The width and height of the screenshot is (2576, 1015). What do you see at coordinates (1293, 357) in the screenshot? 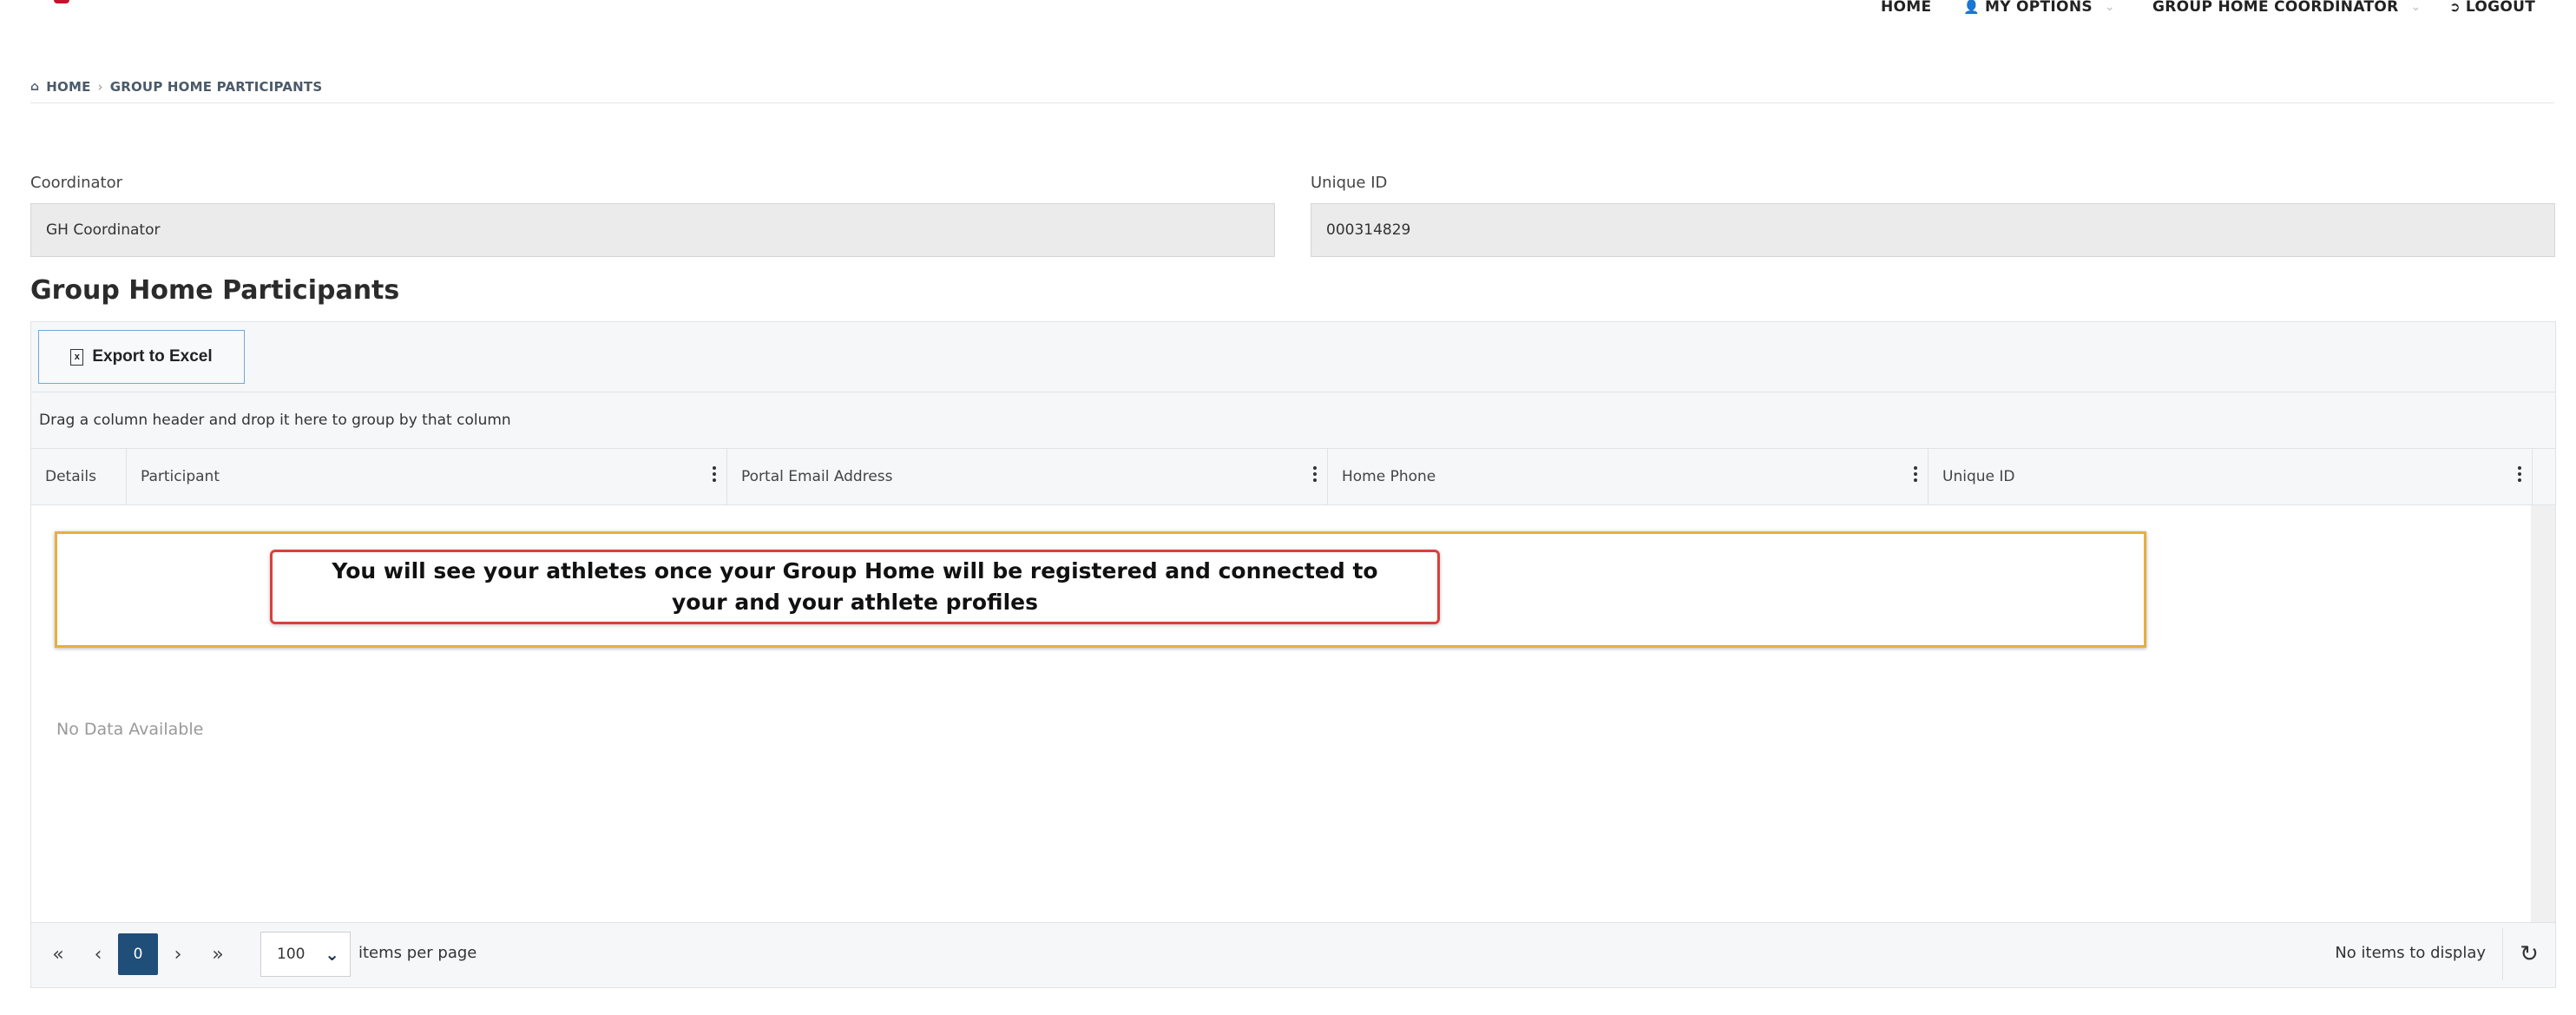
I see `grid-toolbar: x Export to Excel` at bounding box center [1293, 357].